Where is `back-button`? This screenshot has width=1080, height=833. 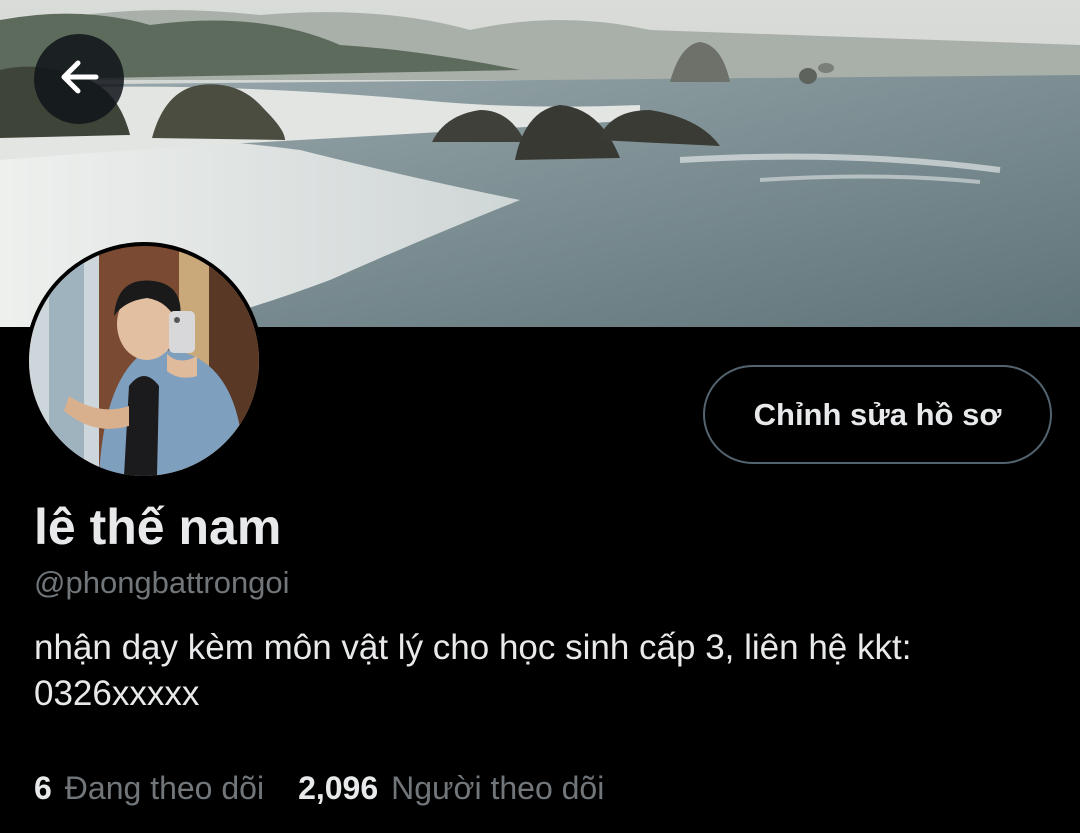
back-button is located at coordinates (79, 79).